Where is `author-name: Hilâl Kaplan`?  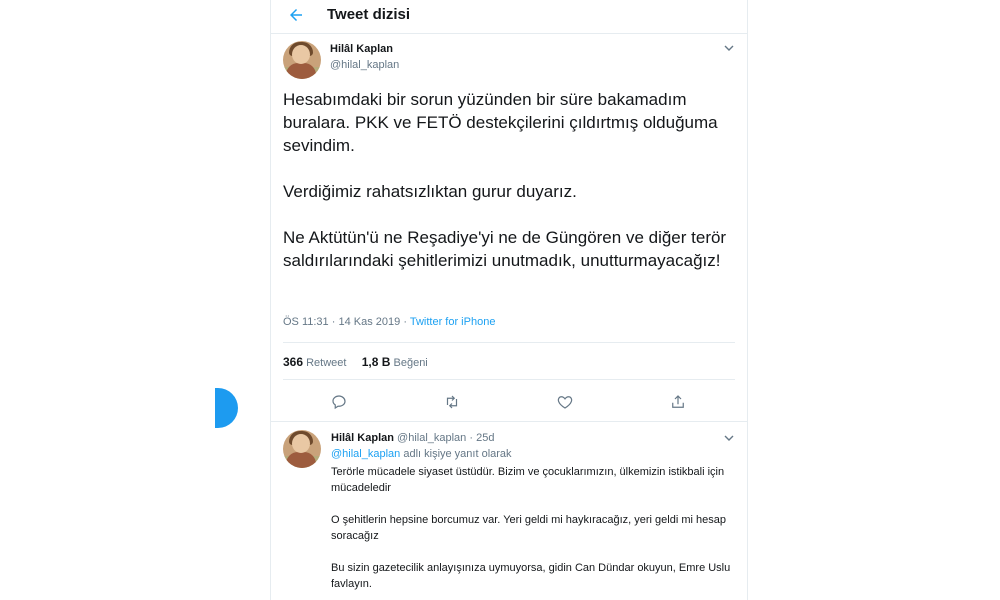 author-name: Hilâl Kaplan is located at coordinates (361, 49).